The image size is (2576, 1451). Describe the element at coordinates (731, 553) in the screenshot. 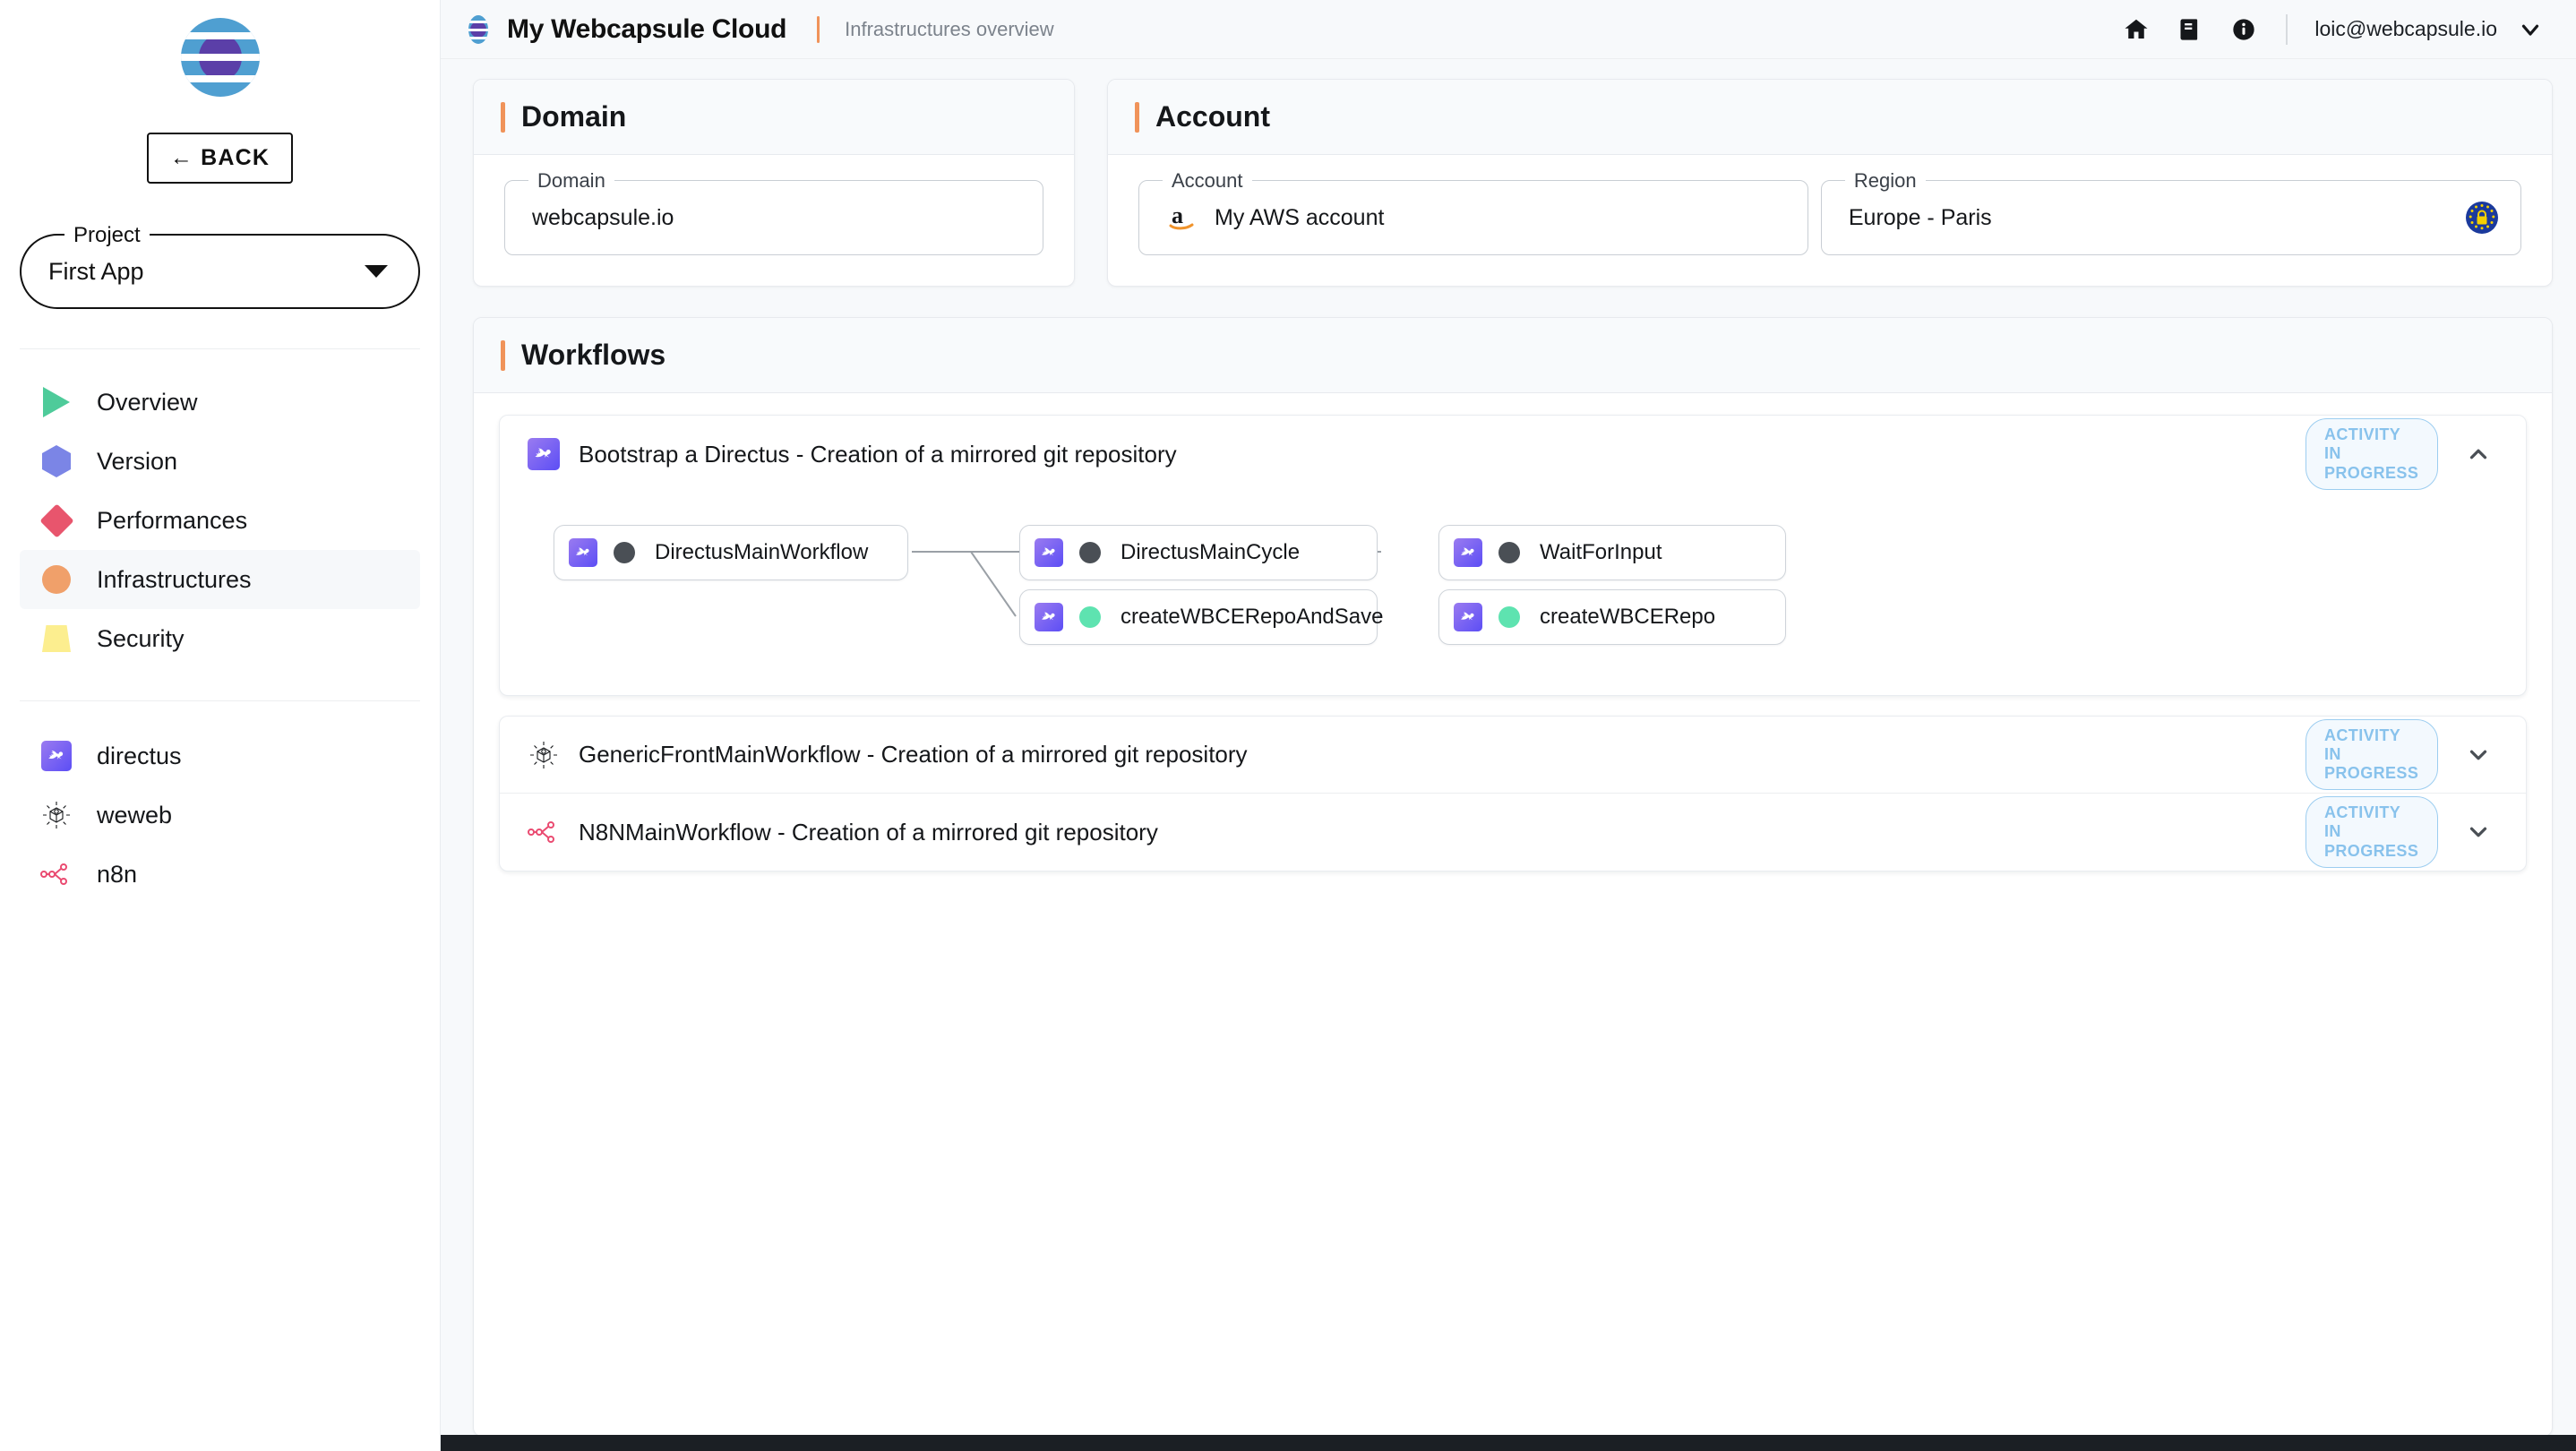

I see `workflow-node: DirectusMainWorkflow` at that location.